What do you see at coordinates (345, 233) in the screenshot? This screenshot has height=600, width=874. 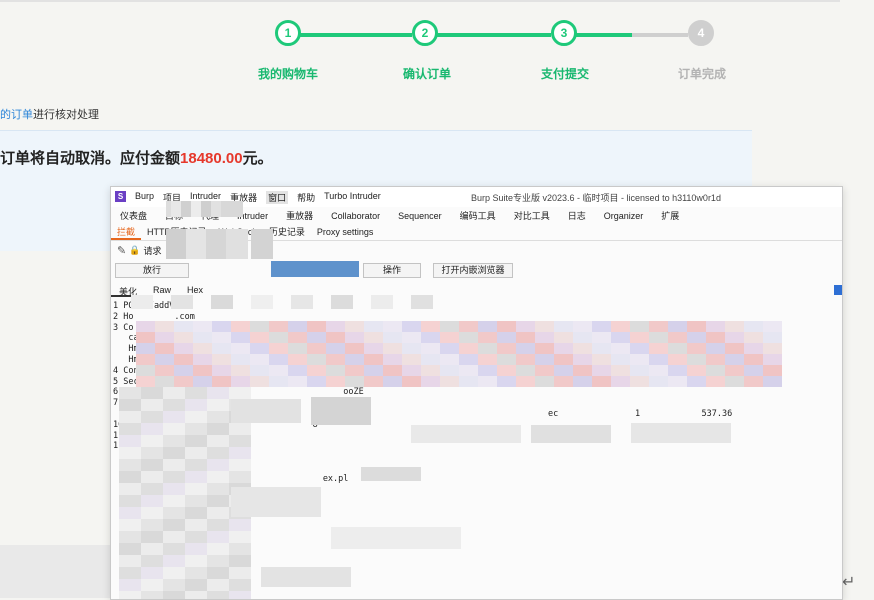 I see `tab-proxy-settings: Proxy settings` at bounding box center [345, 233].